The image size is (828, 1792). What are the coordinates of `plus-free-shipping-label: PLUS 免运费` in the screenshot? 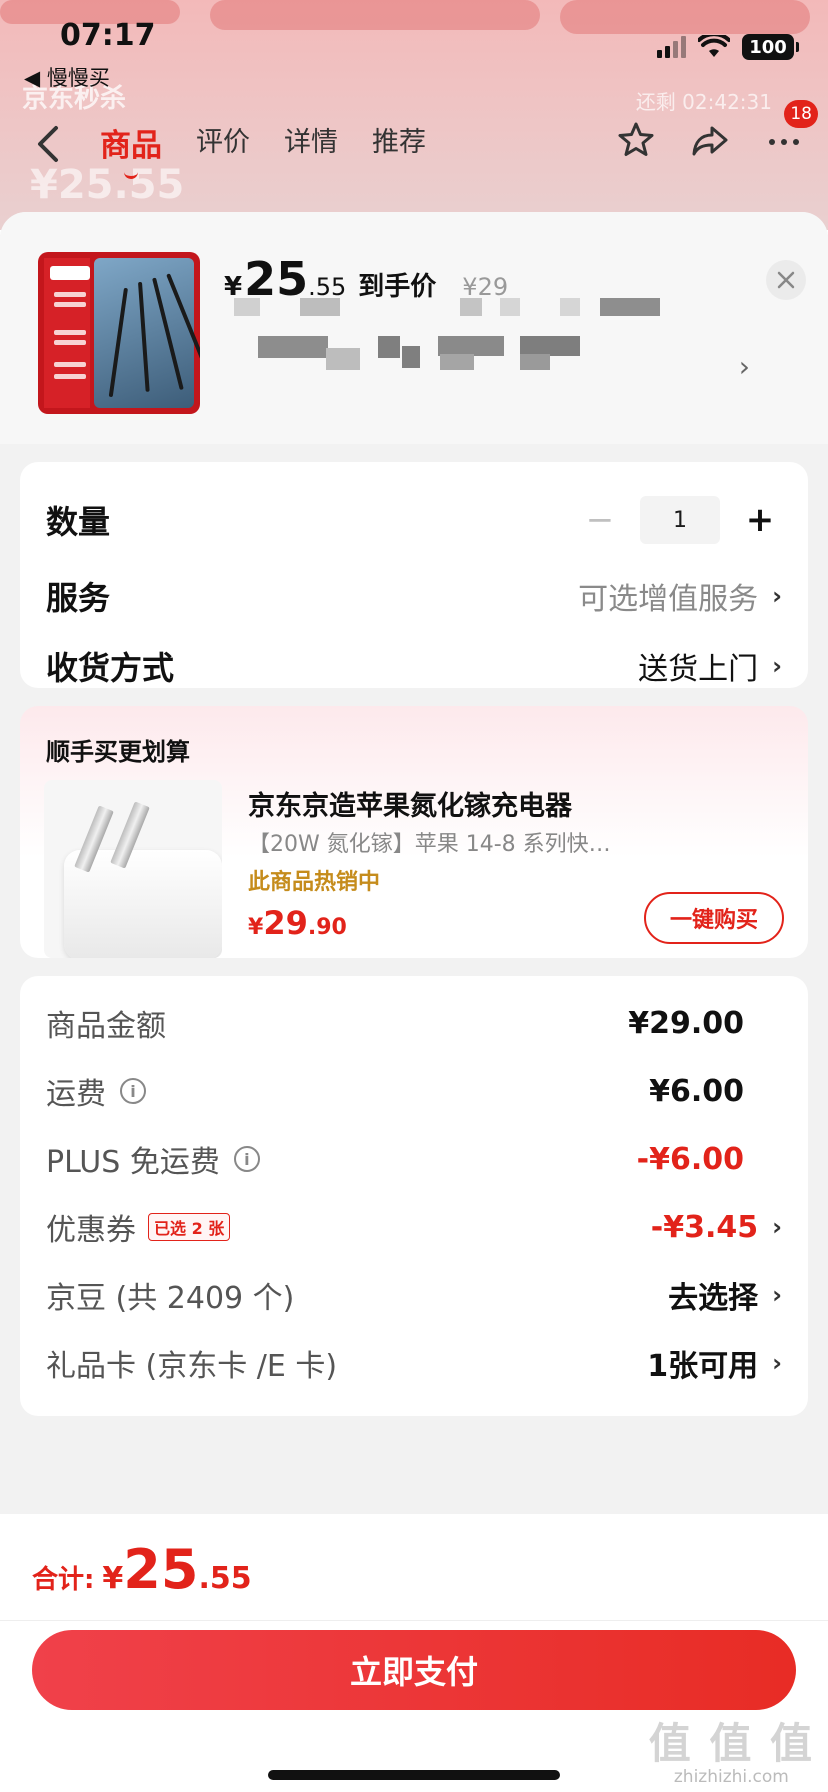 It's located at (133, 1162).